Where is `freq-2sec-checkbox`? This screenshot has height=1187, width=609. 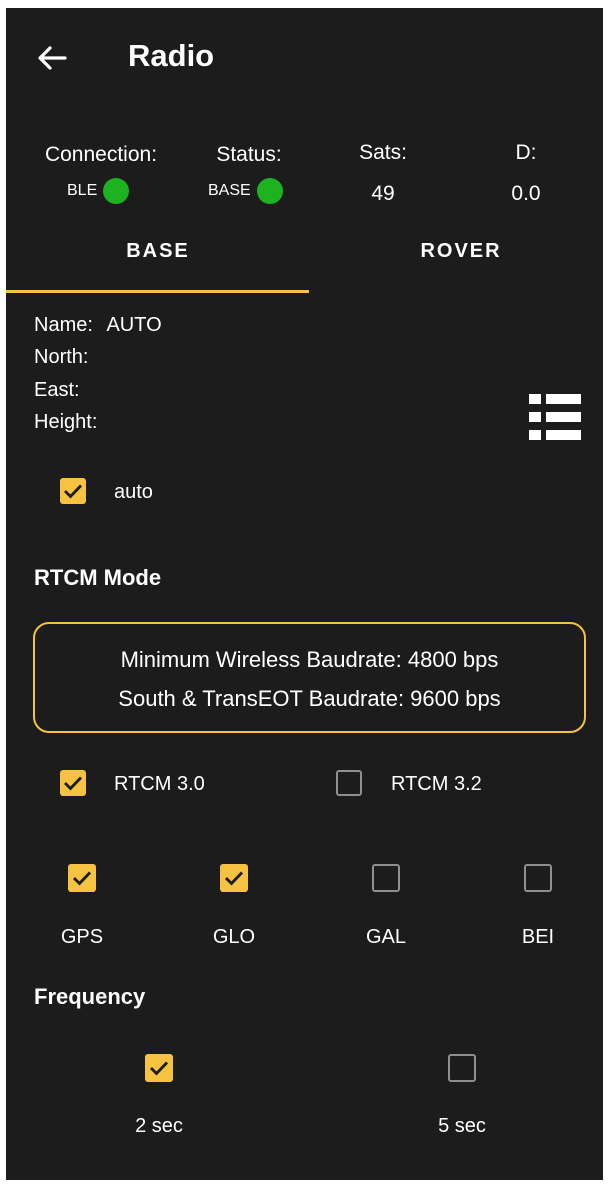 freq-2sec-checkbox is located at coordinates (159, 1068).